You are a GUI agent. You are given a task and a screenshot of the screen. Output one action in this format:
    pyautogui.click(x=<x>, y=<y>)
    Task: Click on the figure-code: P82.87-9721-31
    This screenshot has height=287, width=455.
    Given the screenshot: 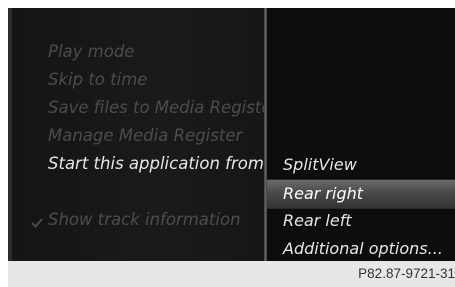 What is the action you would take?
    pyautogui.click(x=406, y=273)
    